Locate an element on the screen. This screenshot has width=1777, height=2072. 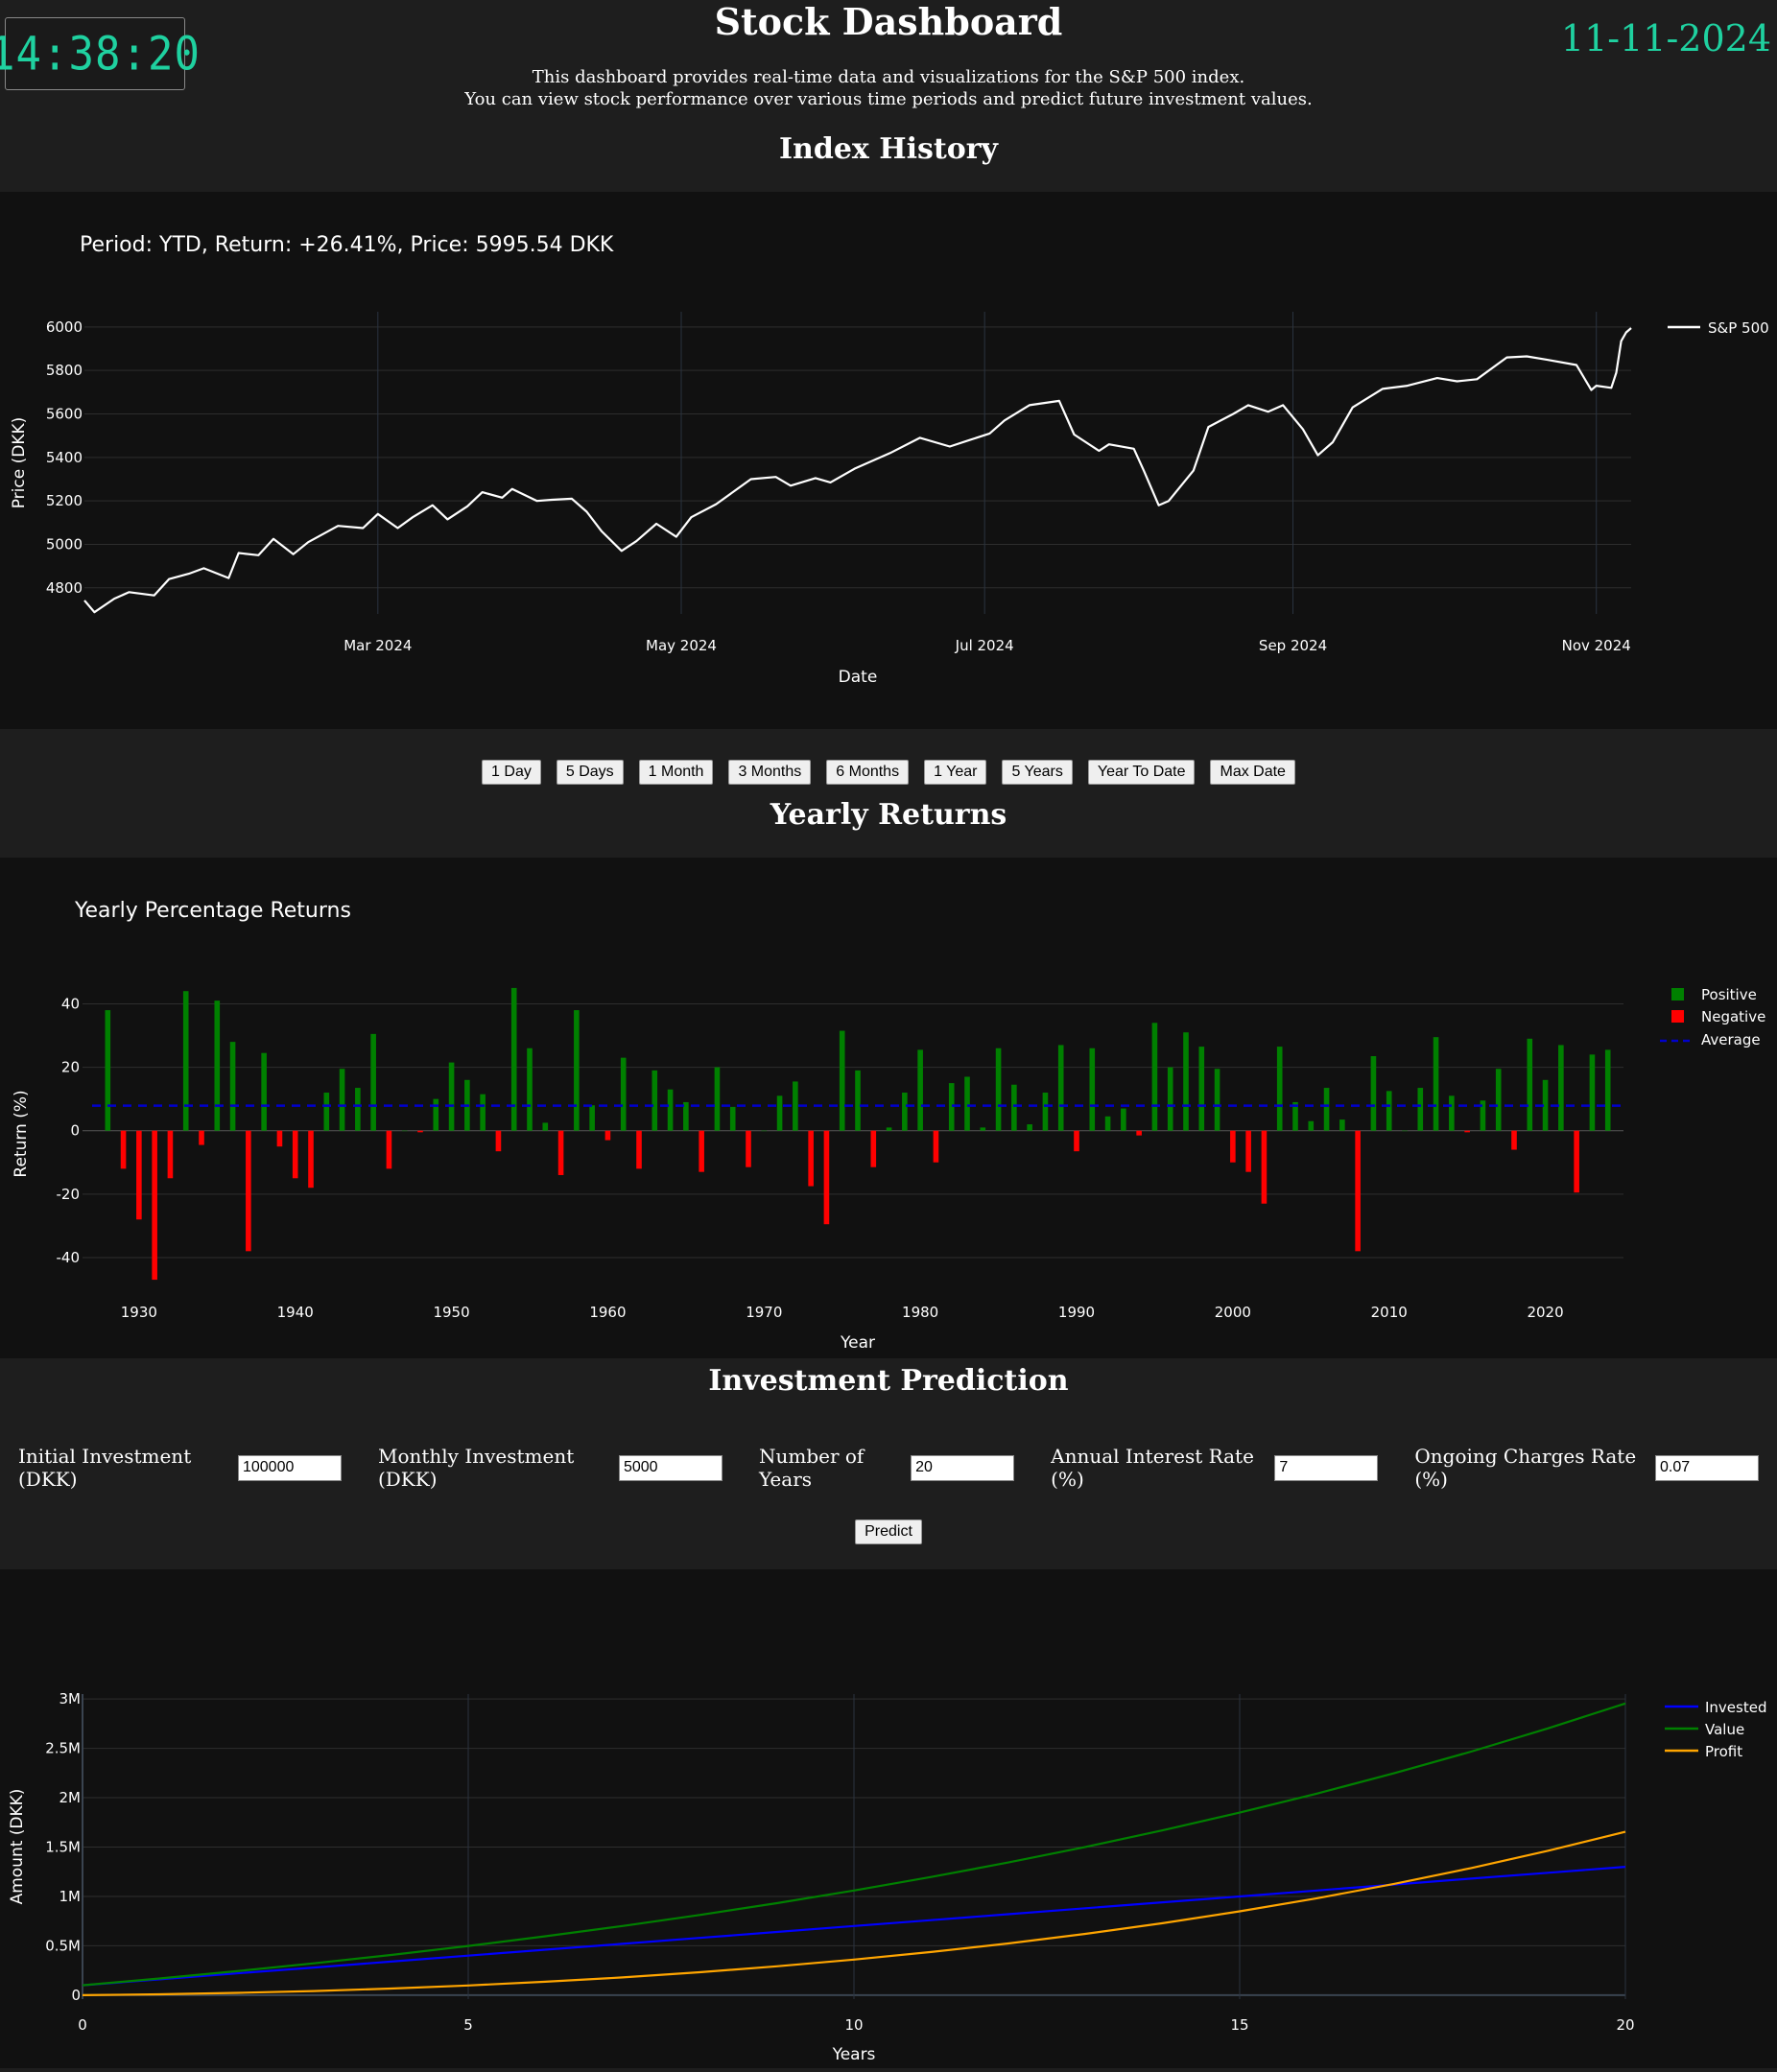
bar-year-1967 is located at coordinates (717, 1099).